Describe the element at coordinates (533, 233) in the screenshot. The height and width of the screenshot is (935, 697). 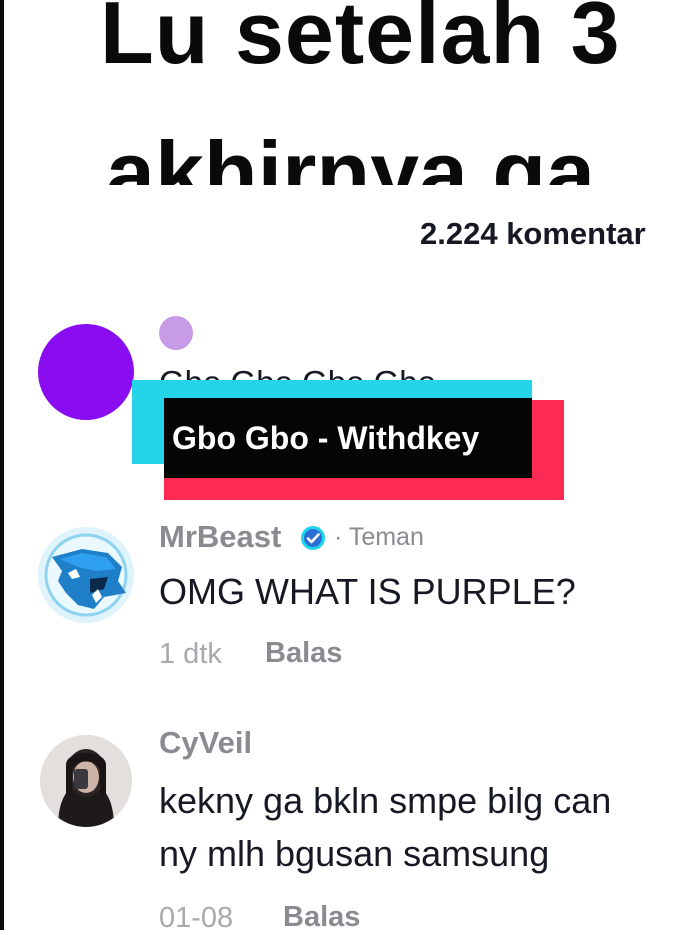
I see `comment-count: 2.224 komentar` at that location.